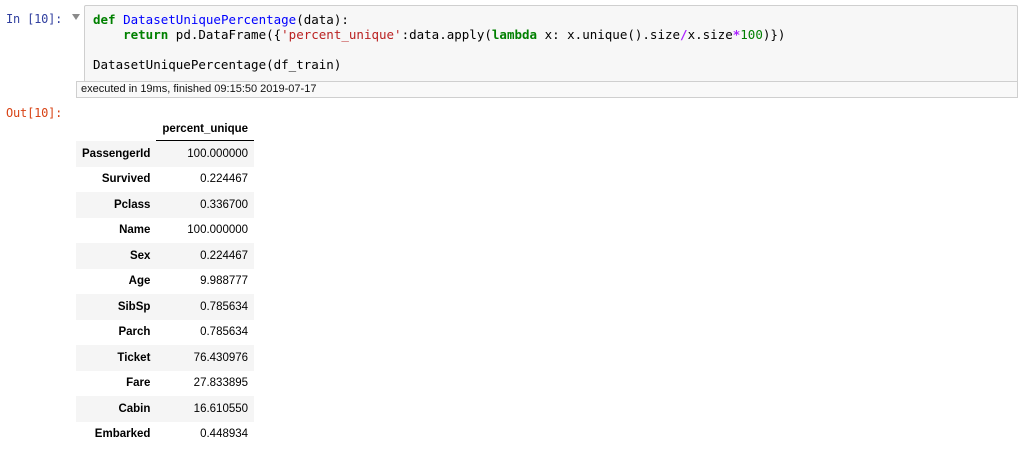 The height and width of the screenshot is (456, 1024). I want to click on table-row: Pclass 0.336700, so click(165, 205).